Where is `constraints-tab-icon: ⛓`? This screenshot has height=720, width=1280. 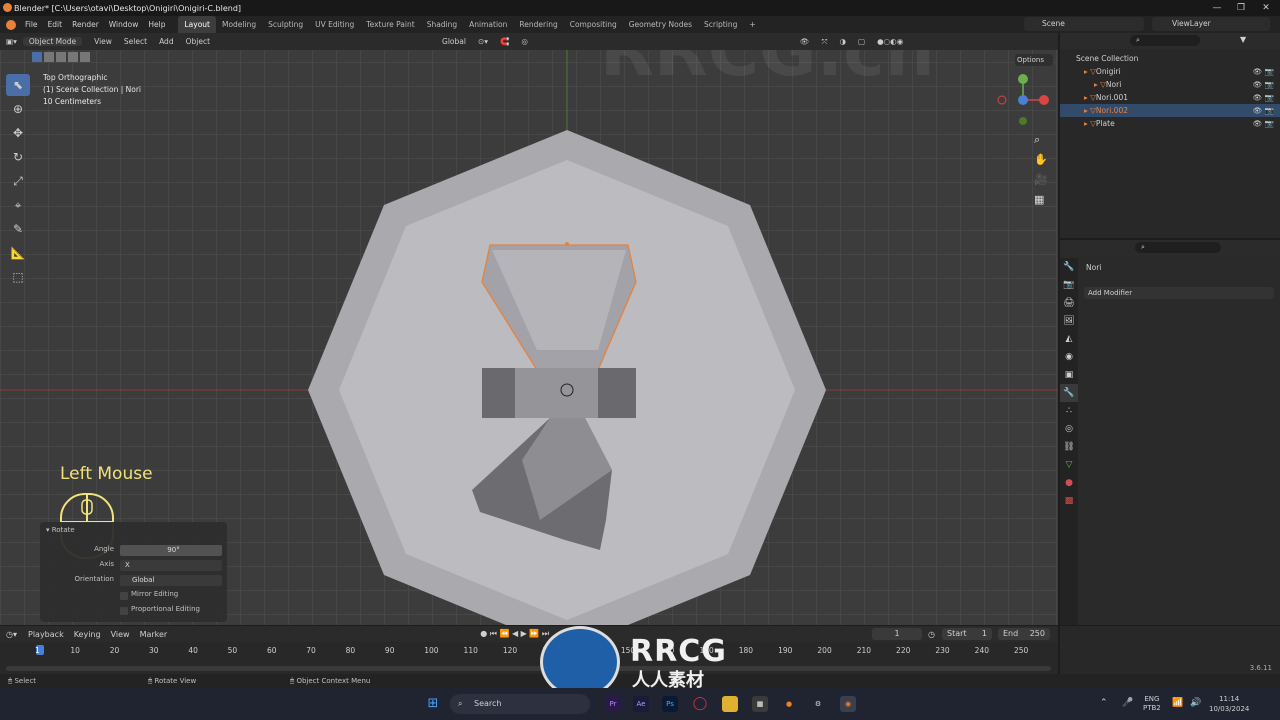 constraints-tab-icon: ⛓ is located at coordinates (1069, 447).